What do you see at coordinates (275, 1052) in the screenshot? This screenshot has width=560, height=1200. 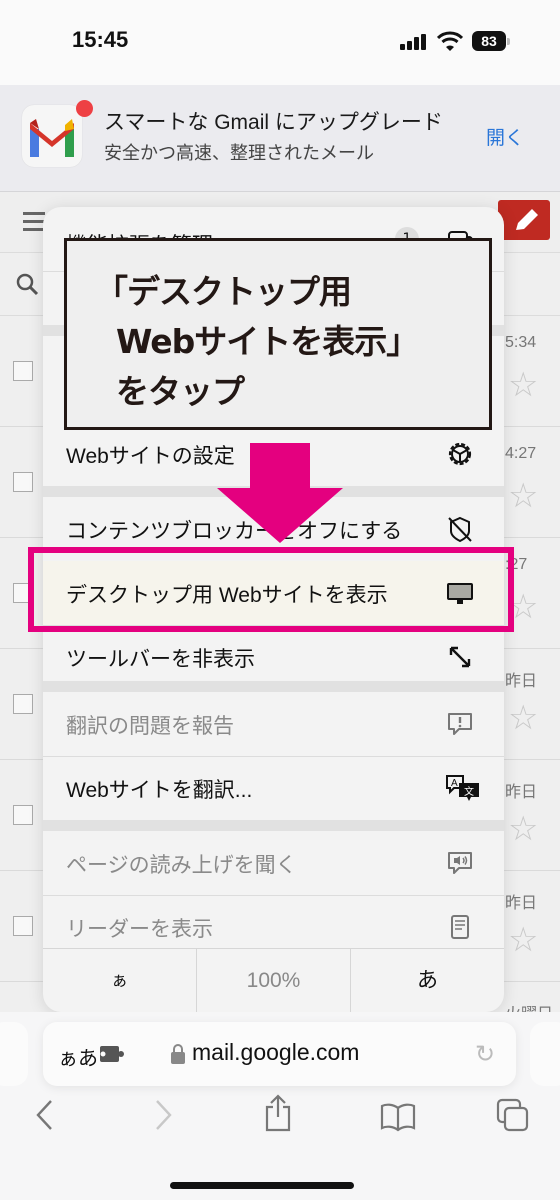 I see `url-text: mail.google.com` at bounding box center [275, 1052].